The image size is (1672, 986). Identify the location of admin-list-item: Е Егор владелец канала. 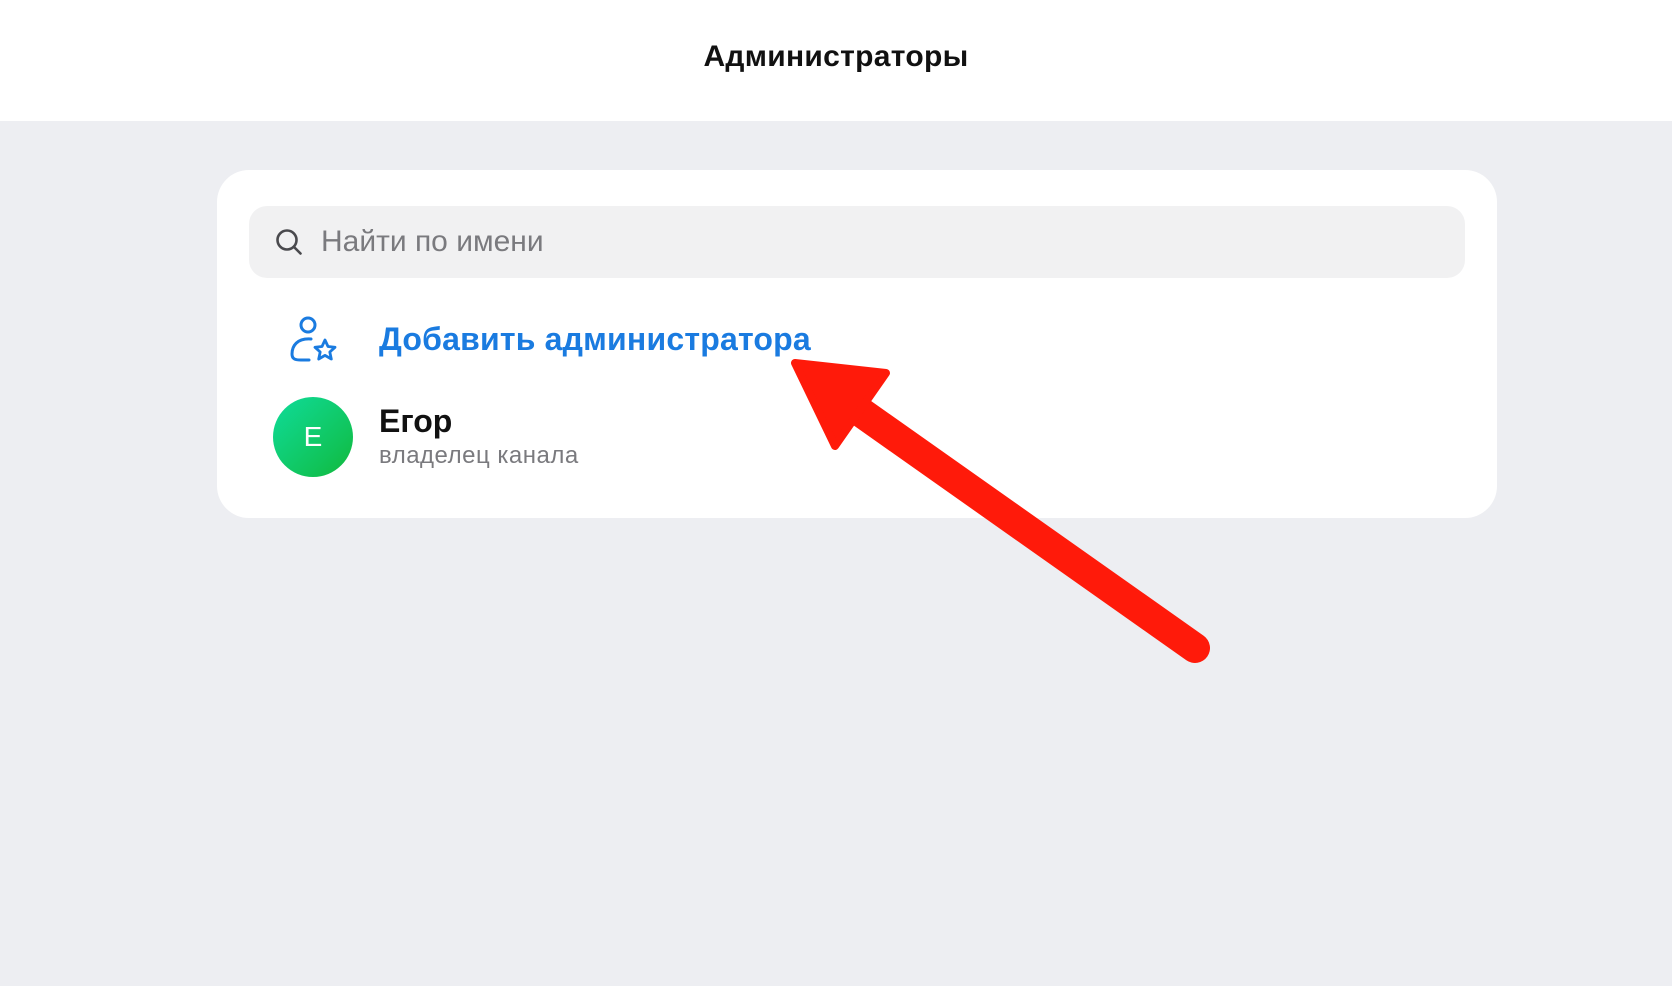
(857, 437).